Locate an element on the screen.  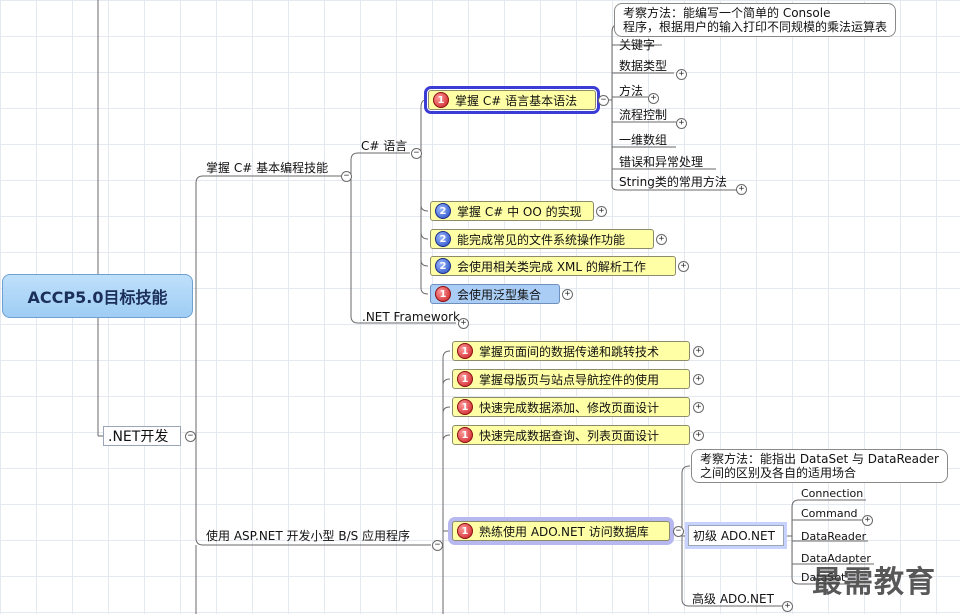
topic-basic-adonet: 初级 ADO.NET is located at coordinates (736, 535).